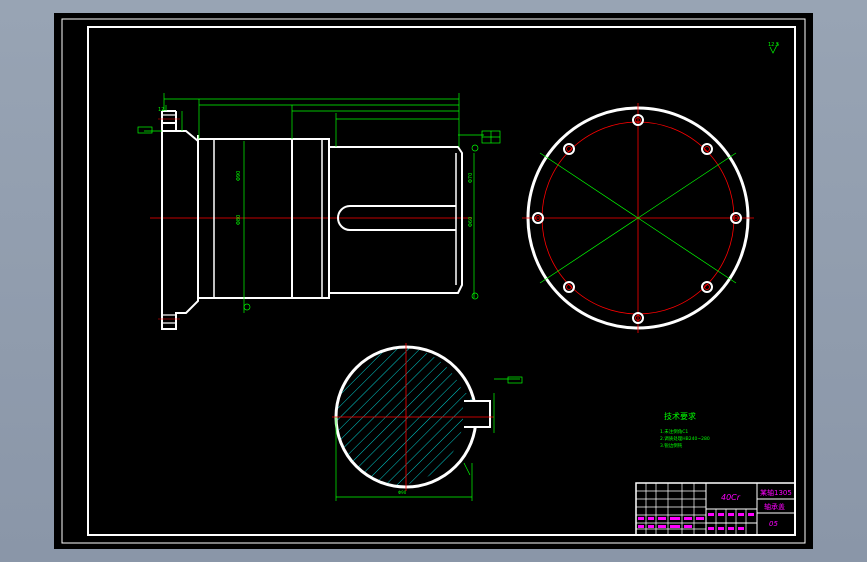 The width and height of the screenshot is (867, 562). I want to click on section-keyway, so click(477, 414).